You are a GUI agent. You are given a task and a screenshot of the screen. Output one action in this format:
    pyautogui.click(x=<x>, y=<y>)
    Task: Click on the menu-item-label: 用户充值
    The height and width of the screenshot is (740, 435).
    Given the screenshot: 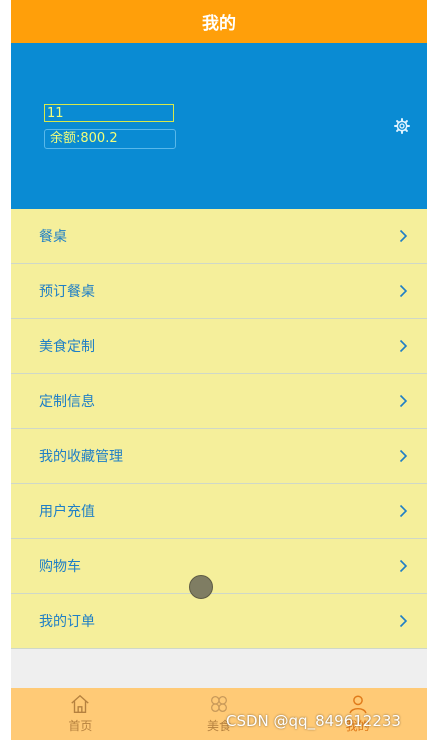 What is the action you would take?
    pyautogui.click(x=67, y=512)
    